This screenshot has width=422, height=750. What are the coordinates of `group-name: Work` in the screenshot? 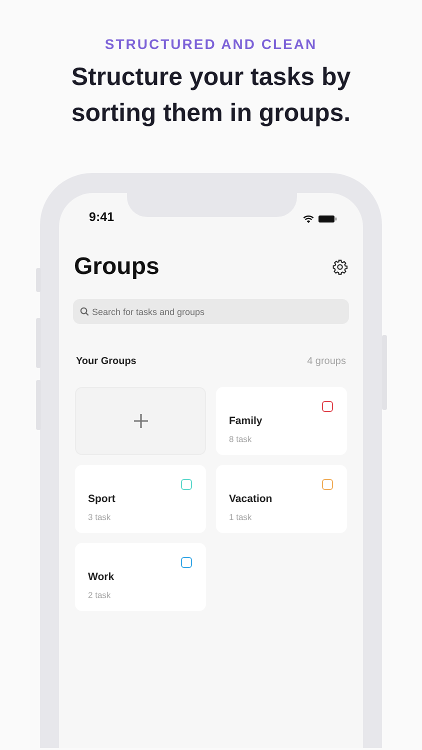 It's located at (102, 577).